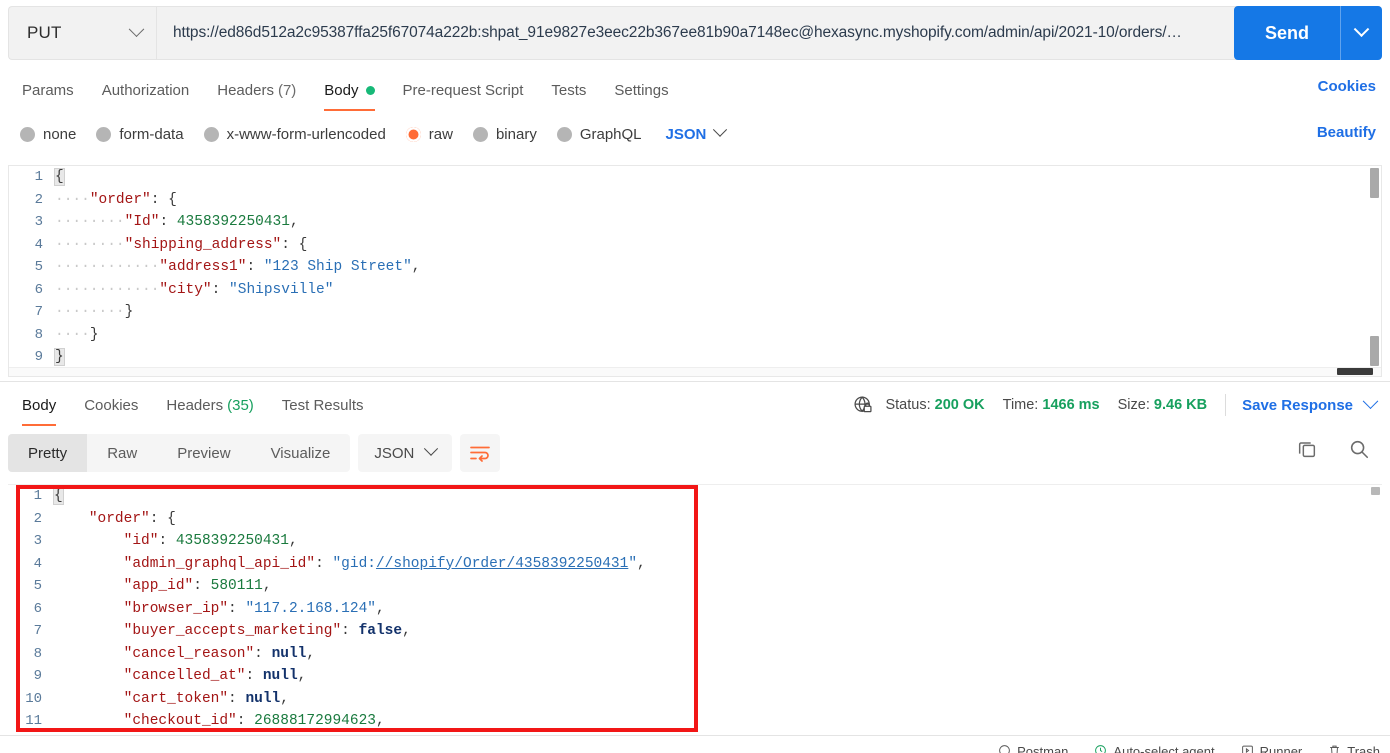 The image size is (1390, 753). I want to click on response-tab-test-results: Test Results, so click(323, 405).